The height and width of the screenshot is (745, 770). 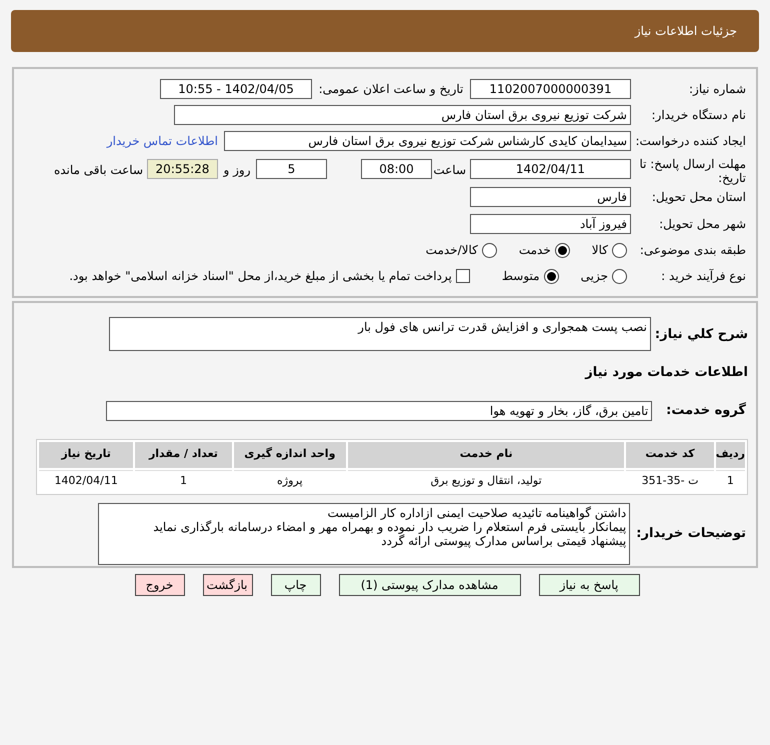 I want to click on text-field: شرکت توزیع نیروی برق استان فارس, so click(x=402, y=115).